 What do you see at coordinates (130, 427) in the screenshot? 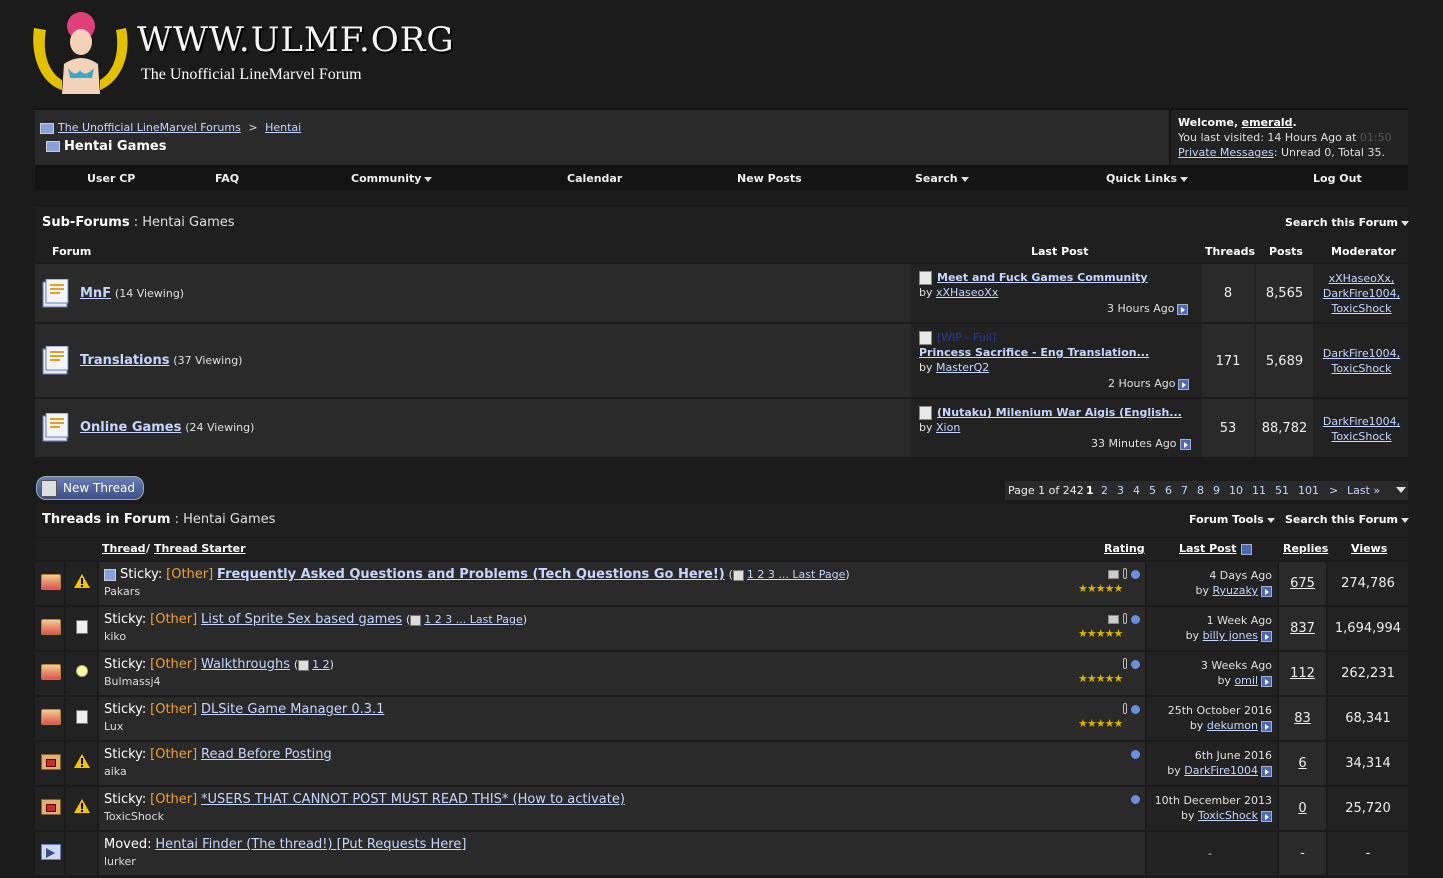
I see `subforum-link-online-games: Online Games` at bounding box center [130, 427].